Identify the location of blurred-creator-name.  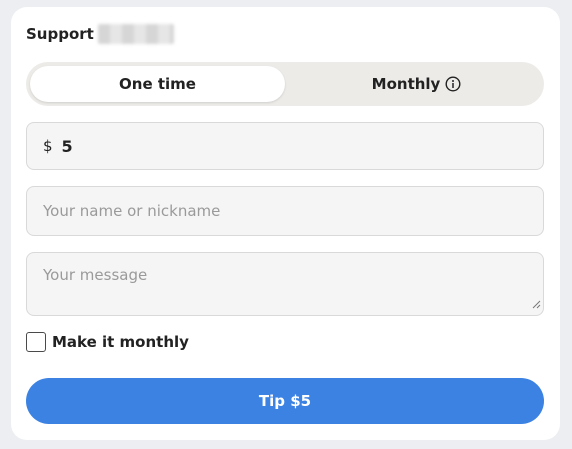
(135, 34).